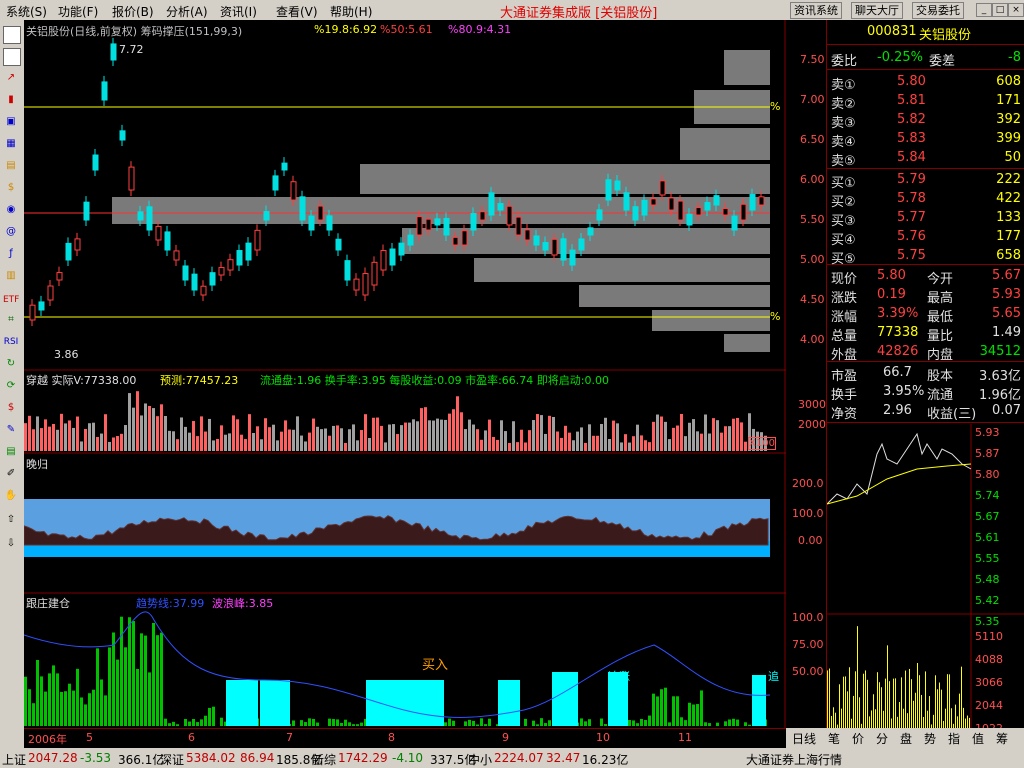 The width and height of the screenshot is (1024, 768). I want to click on window-icon: ▣, so click(11, 122).